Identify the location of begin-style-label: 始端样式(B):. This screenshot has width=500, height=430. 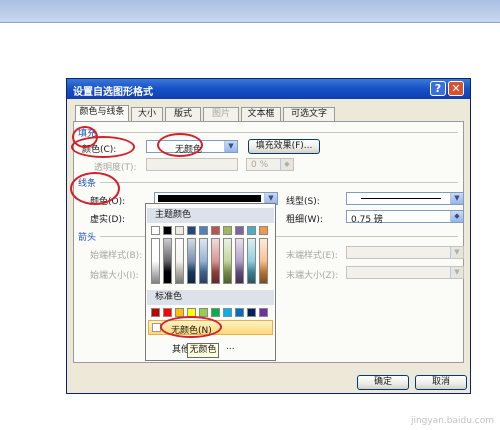
(116, 256).